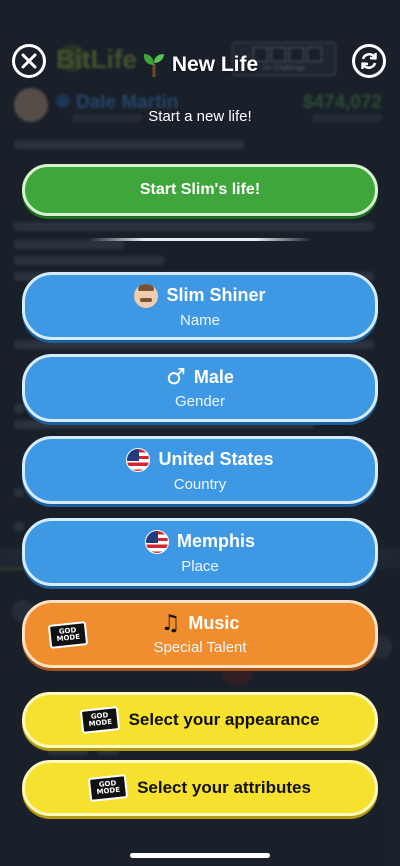  I want to click on select-appearance-button: GOD MODE Select your appearance, so click(200, 720).